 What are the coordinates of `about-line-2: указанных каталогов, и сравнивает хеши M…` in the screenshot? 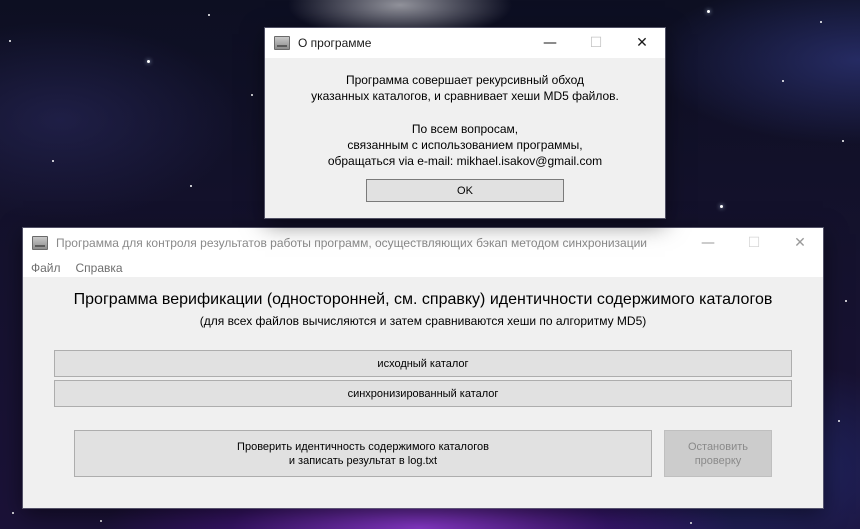 It's located at (465, 96).